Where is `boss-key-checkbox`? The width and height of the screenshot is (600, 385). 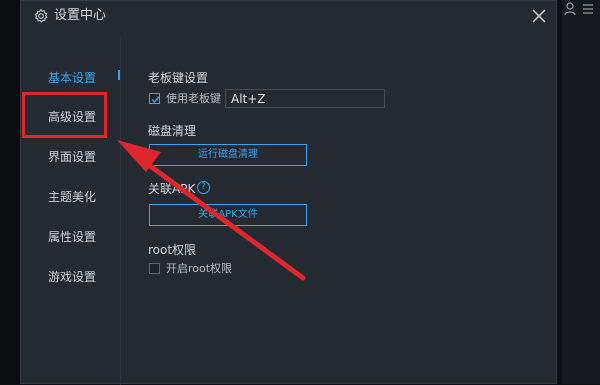 boss-key-checkbox is located at coordinates (154, 98).